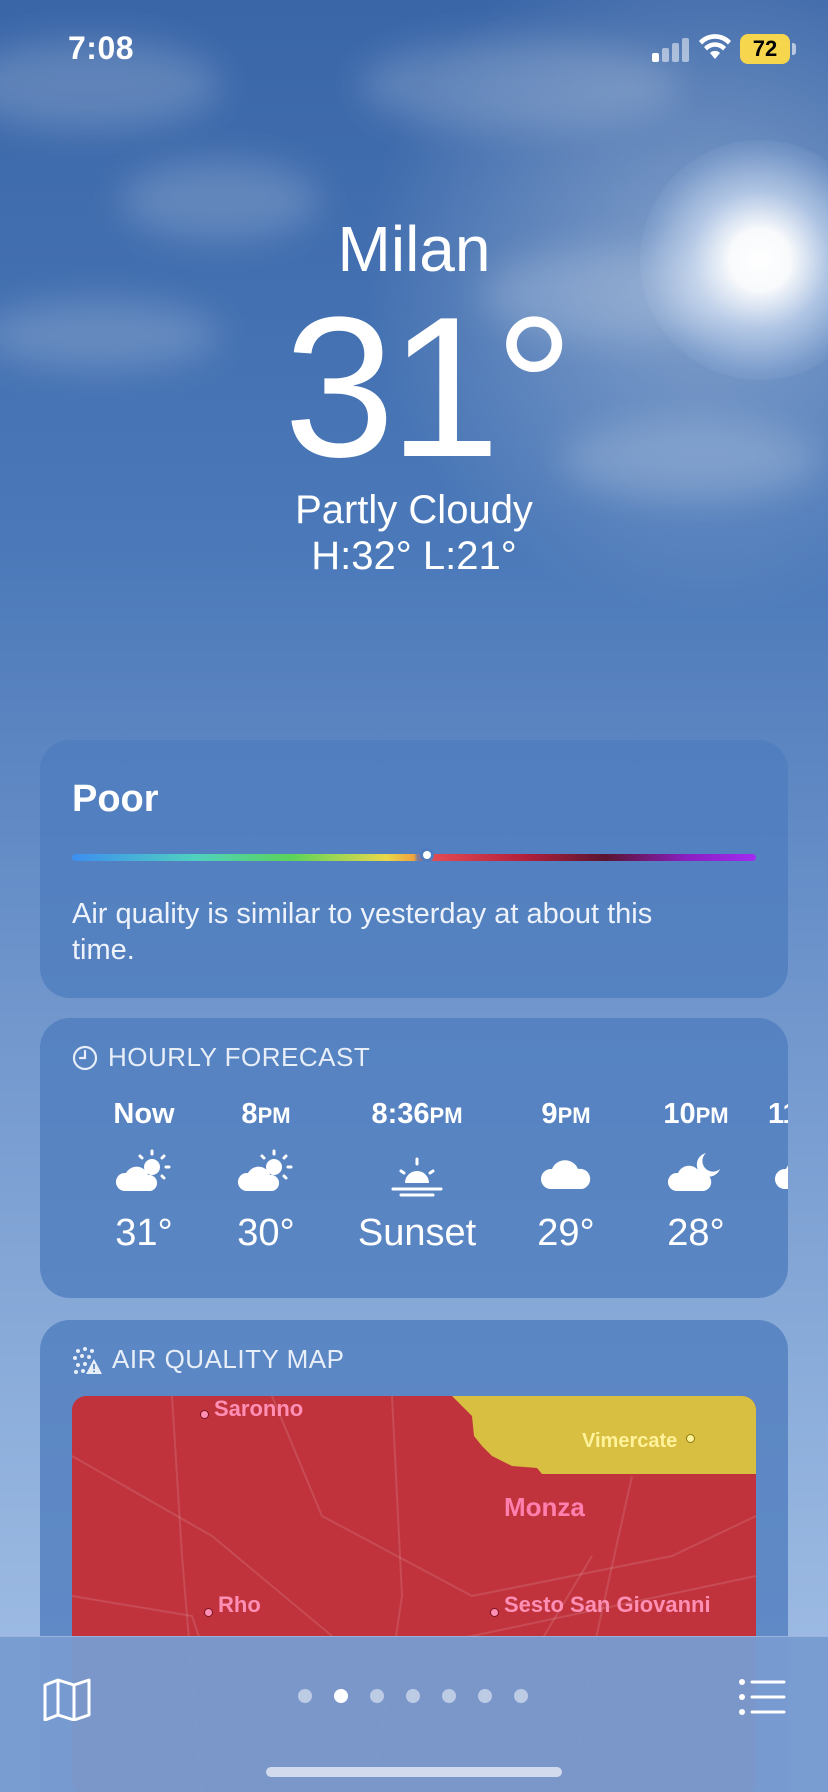  I want to click on hour-item: 11P 27, so click(769, 1176).